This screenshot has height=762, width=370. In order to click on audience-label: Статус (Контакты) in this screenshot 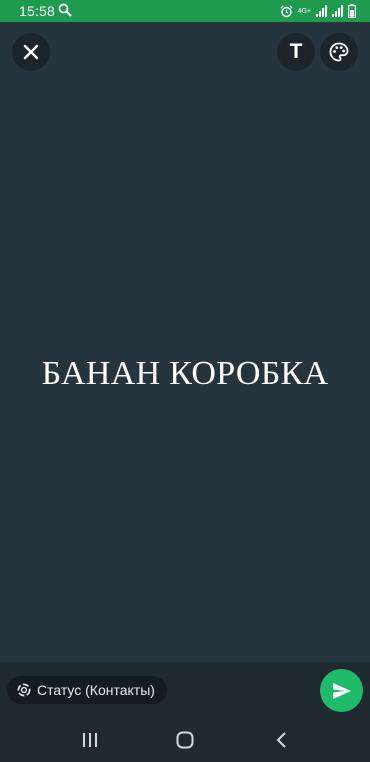, I will do `click(96, 690)`.